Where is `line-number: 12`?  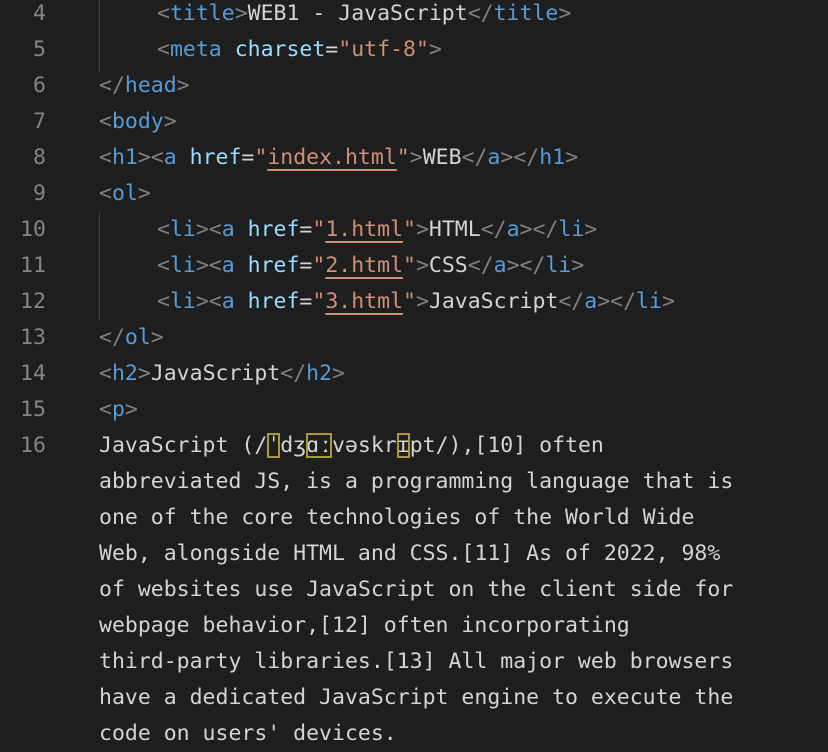 line-number: 12 is located at coordinates (33, 301).